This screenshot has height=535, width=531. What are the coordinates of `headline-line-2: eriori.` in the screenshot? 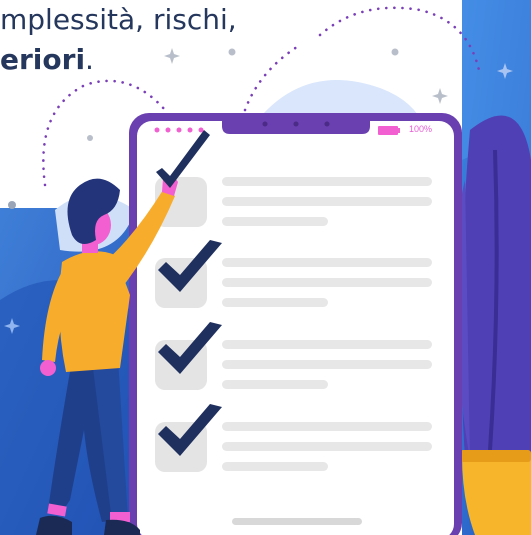 It's located at (47, 59).